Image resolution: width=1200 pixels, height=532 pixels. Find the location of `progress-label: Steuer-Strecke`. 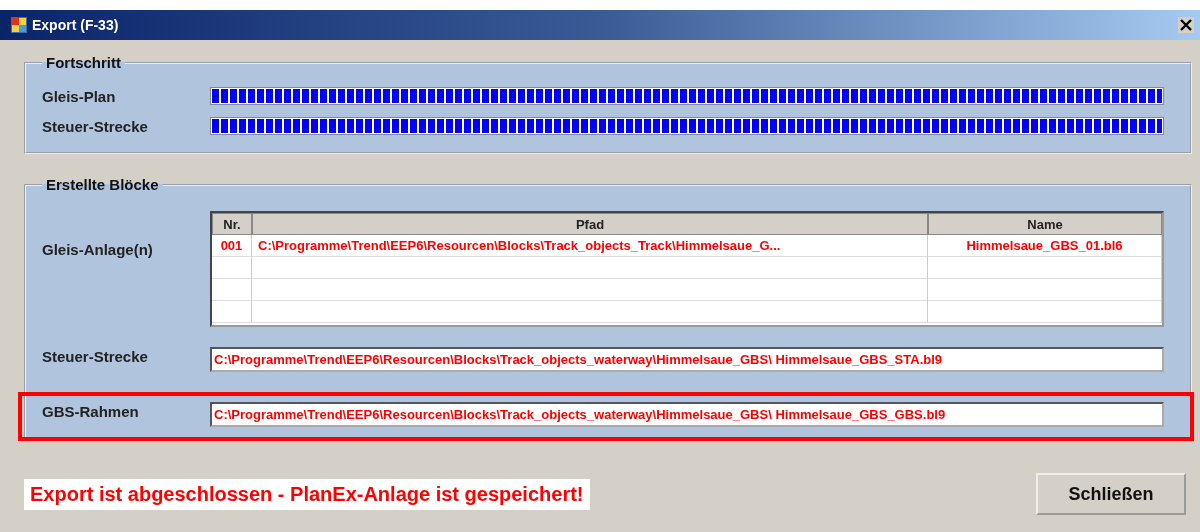

progress-label: Steuer-Strecke is located at coordinates (95, 126).